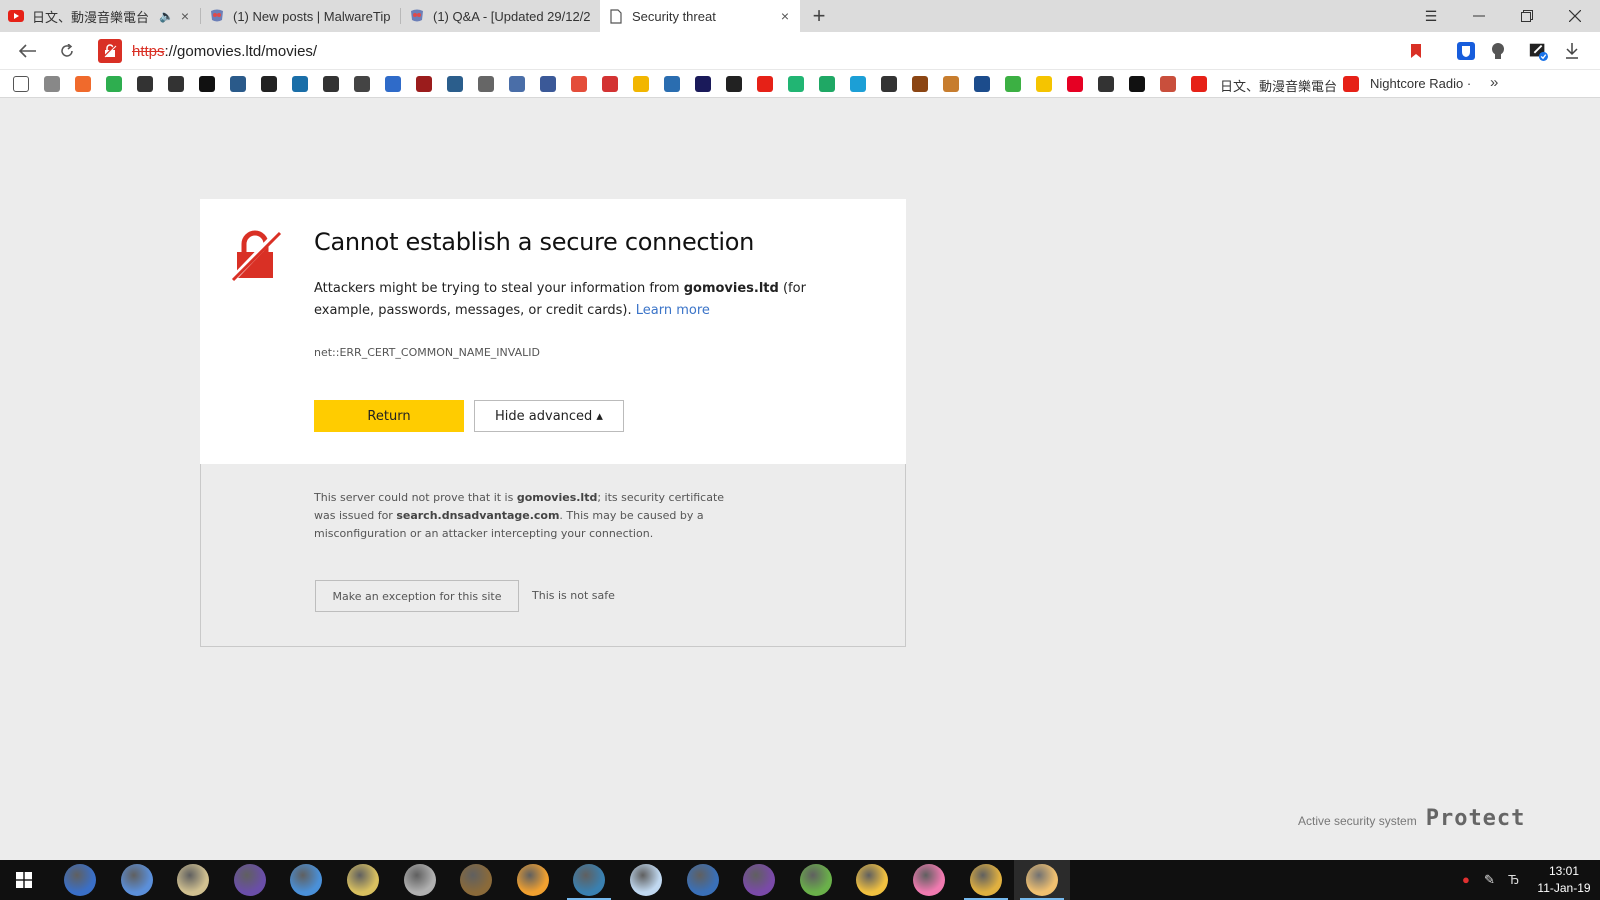  Describe the element at coordinates (1466, 51) in the screenshot. I see `bitwarden-icon` at that location.